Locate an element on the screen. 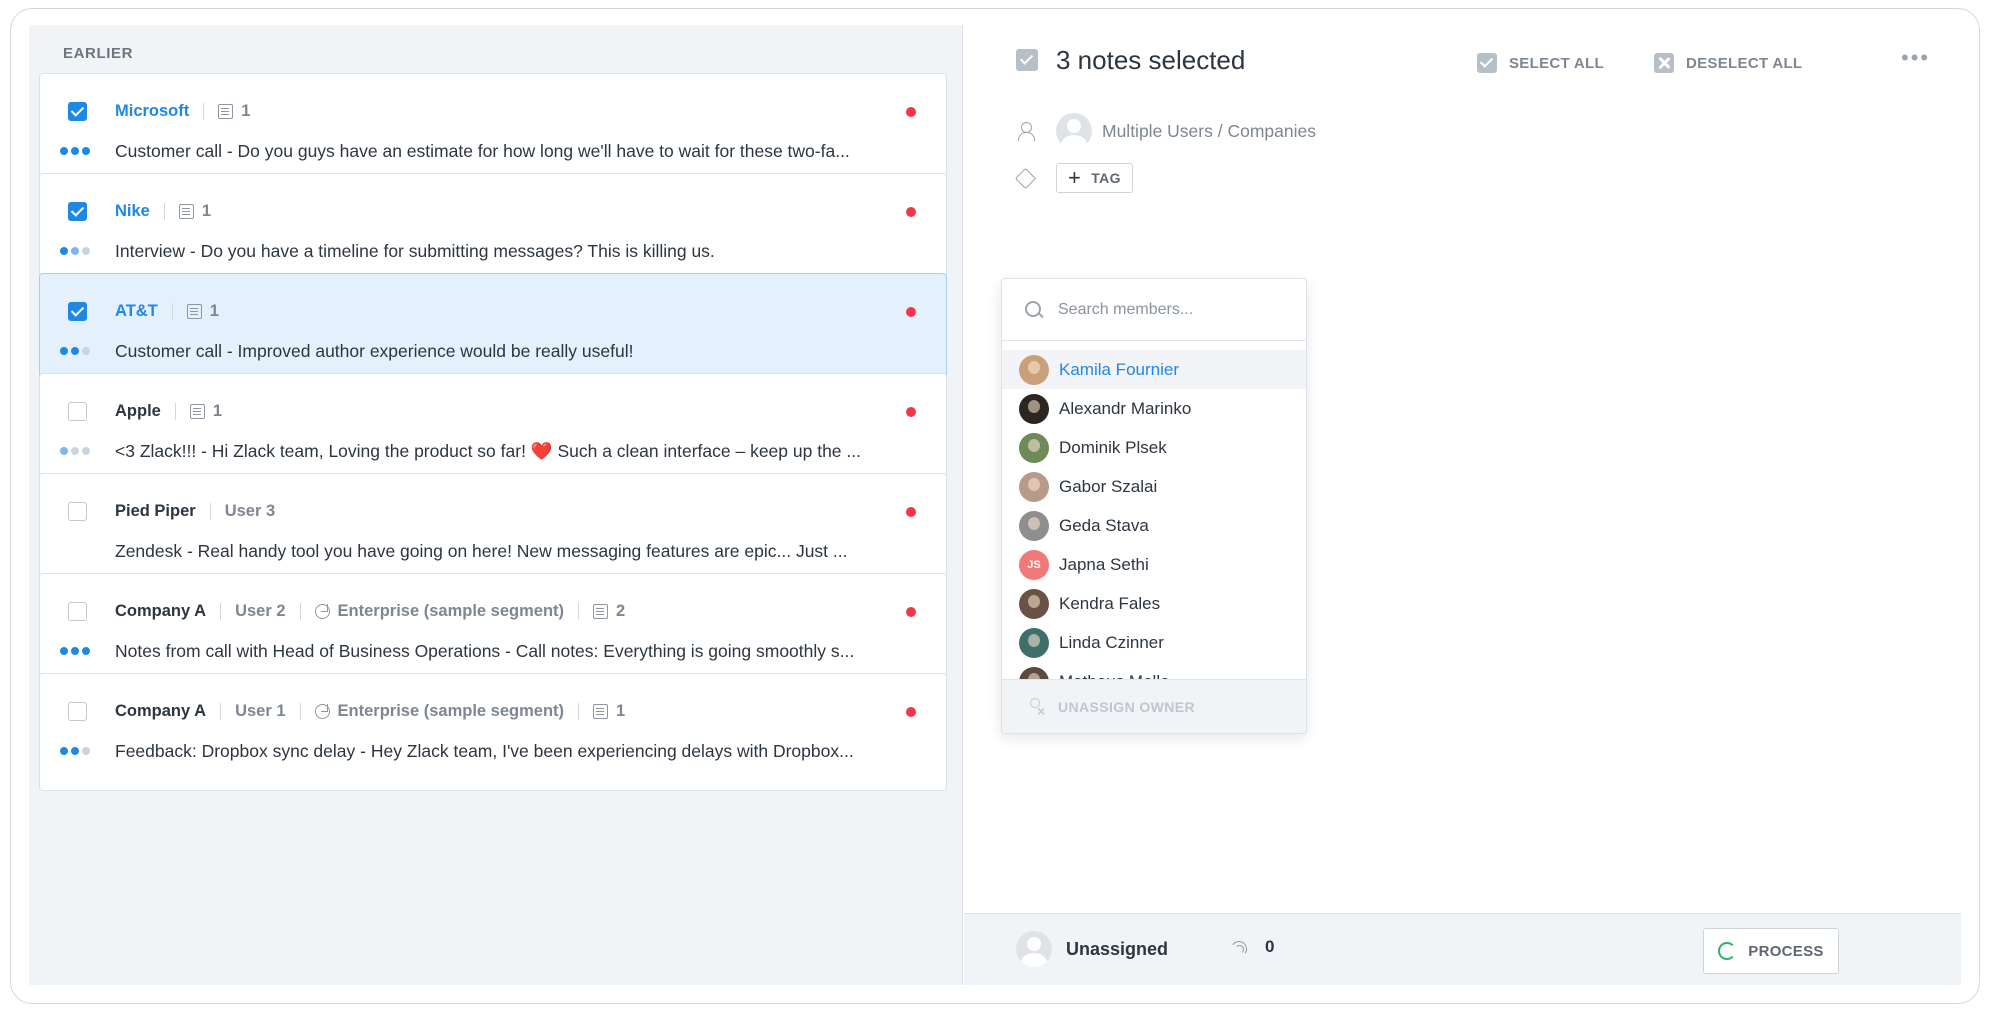  member-name: Gabor Szalai is located at coordinates (1108, 486).